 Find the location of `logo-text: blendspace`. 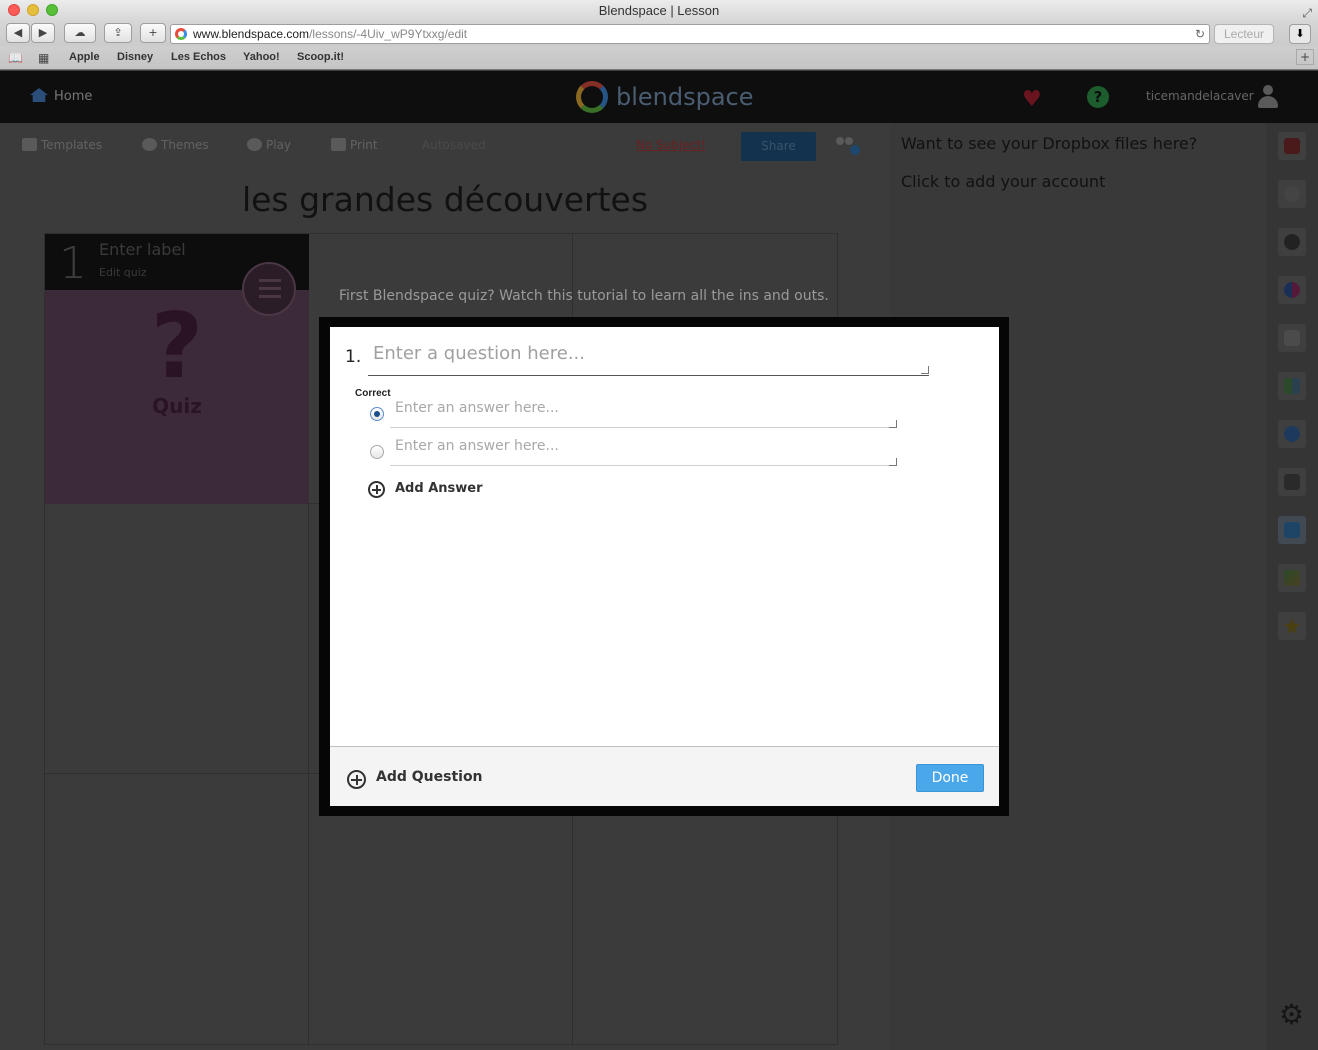

logo-text: blendspace is located at coordinates (685, 97).